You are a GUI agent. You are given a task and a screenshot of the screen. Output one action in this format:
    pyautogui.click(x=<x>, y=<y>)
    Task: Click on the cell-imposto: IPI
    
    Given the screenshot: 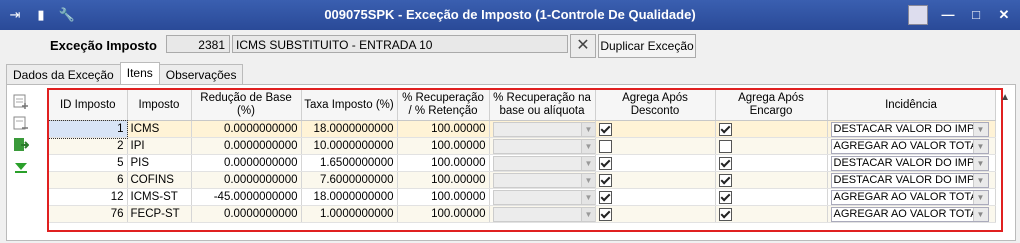 What is the action you would take?
    pyautogui.click(x=159, y=146)
    